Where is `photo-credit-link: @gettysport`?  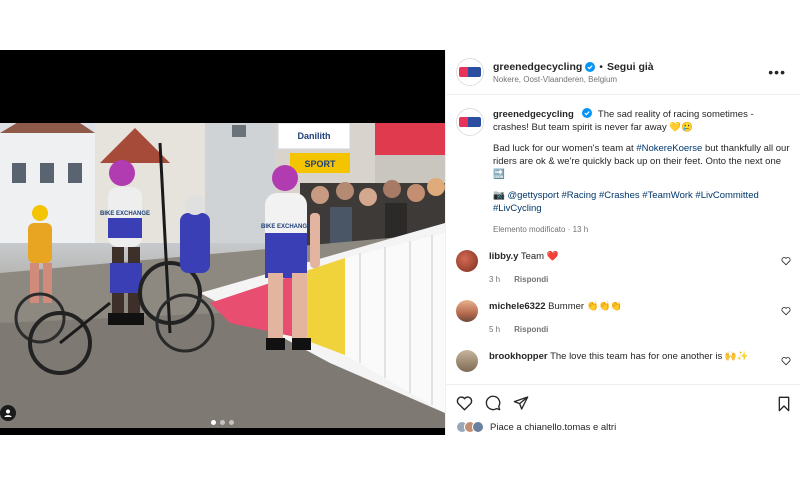
photo-credit-link: @gettysport is located at coordinates (532, 195).